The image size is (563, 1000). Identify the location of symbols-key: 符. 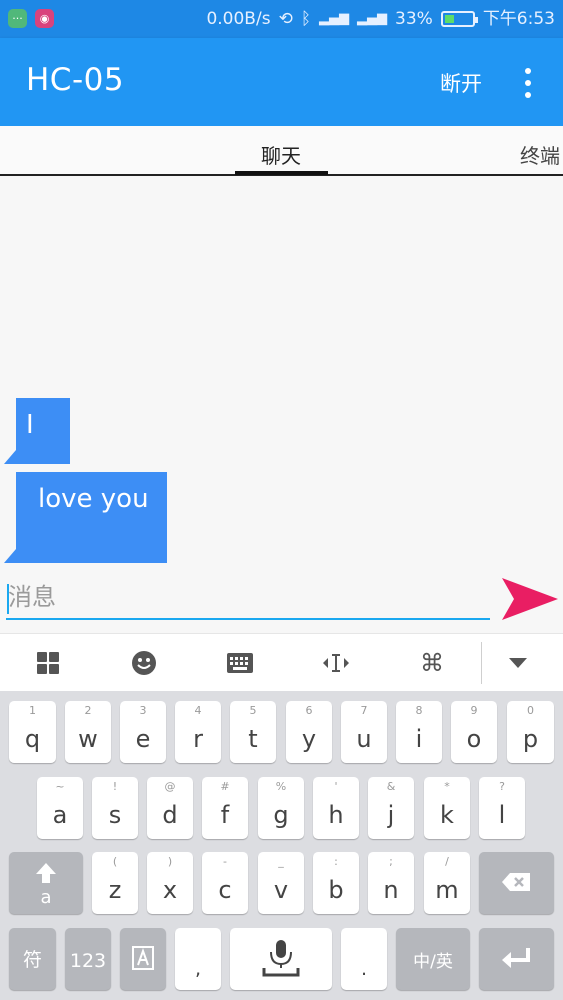
(32, 959).